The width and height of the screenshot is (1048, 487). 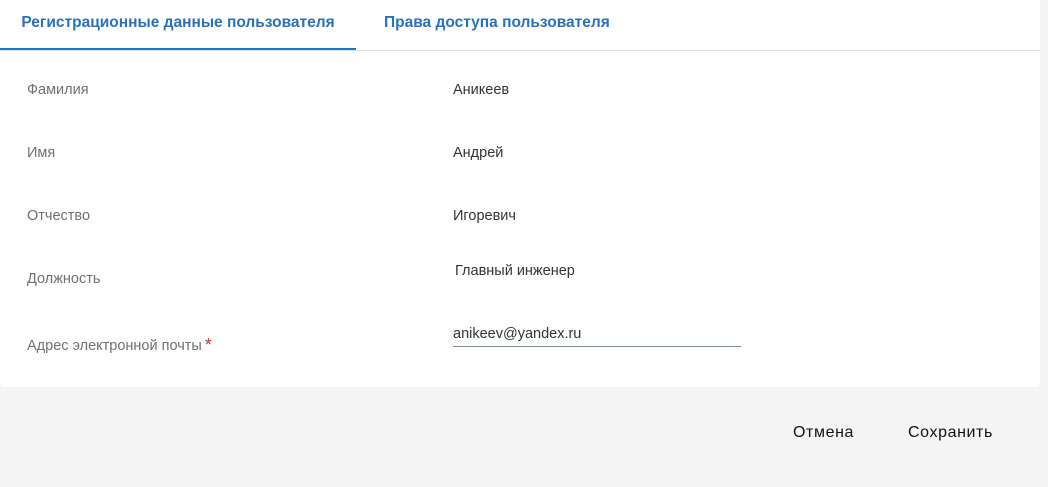 I want to click on email-label-row: Адрес электронной почты *, so click(x=119, y=344).